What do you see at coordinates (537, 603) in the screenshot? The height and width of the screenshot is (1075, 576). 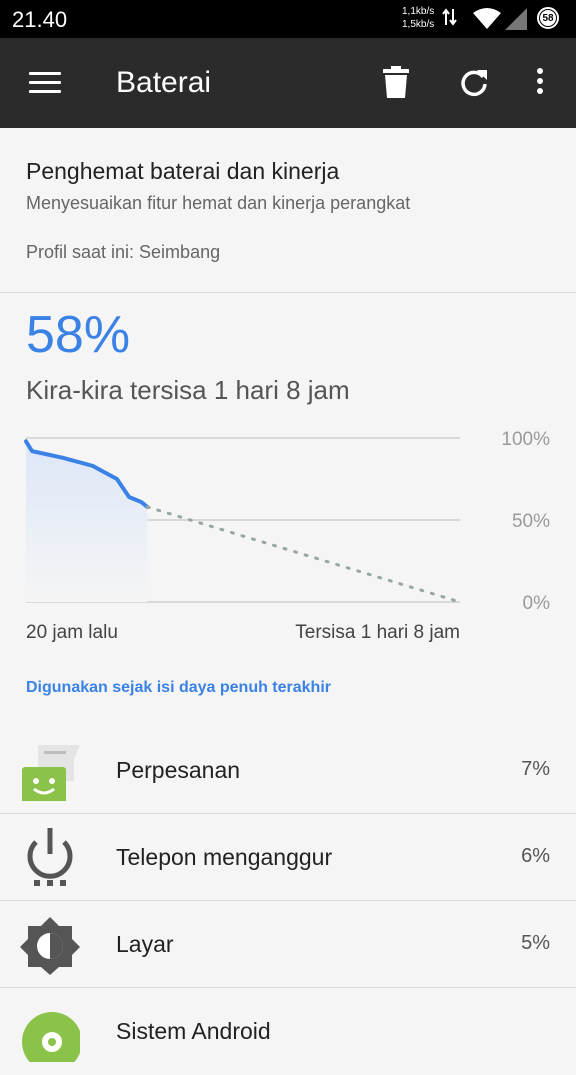 I see `chart-y-tick-label: 0%` at bounding box center [537, 603].